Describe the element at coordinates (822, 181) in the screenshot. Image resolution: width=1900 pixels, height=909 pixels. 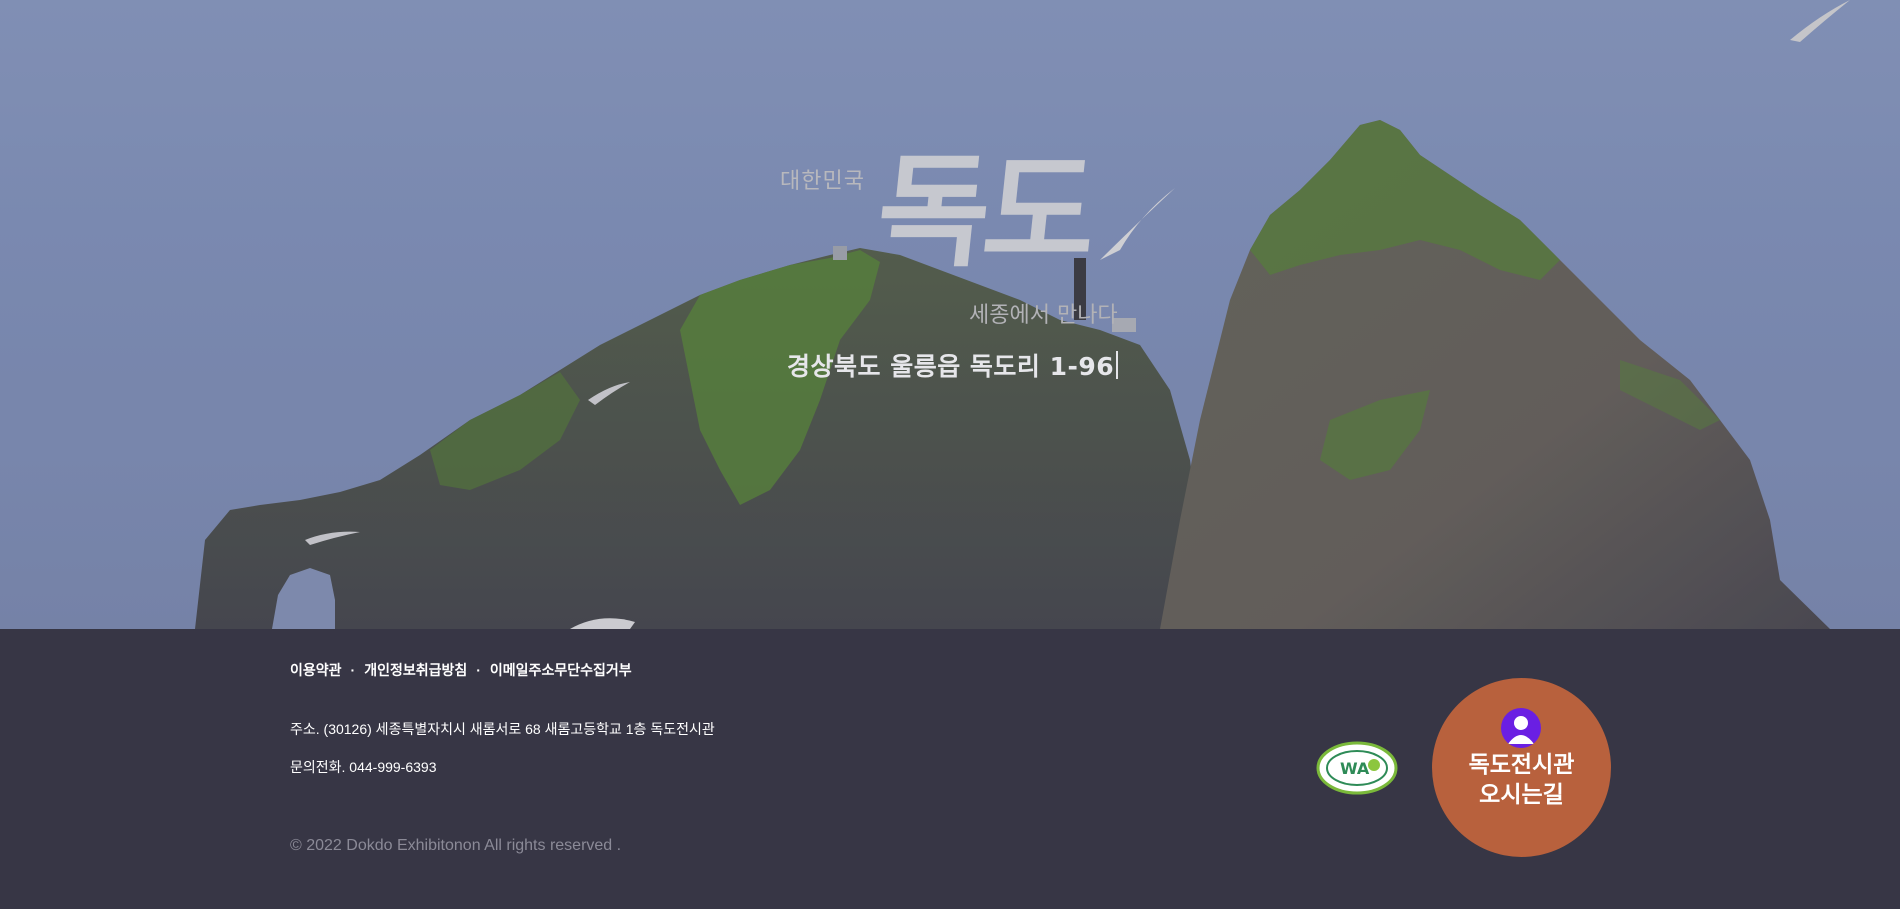
I see `hero-tagline-top: 대한민국` at that location.